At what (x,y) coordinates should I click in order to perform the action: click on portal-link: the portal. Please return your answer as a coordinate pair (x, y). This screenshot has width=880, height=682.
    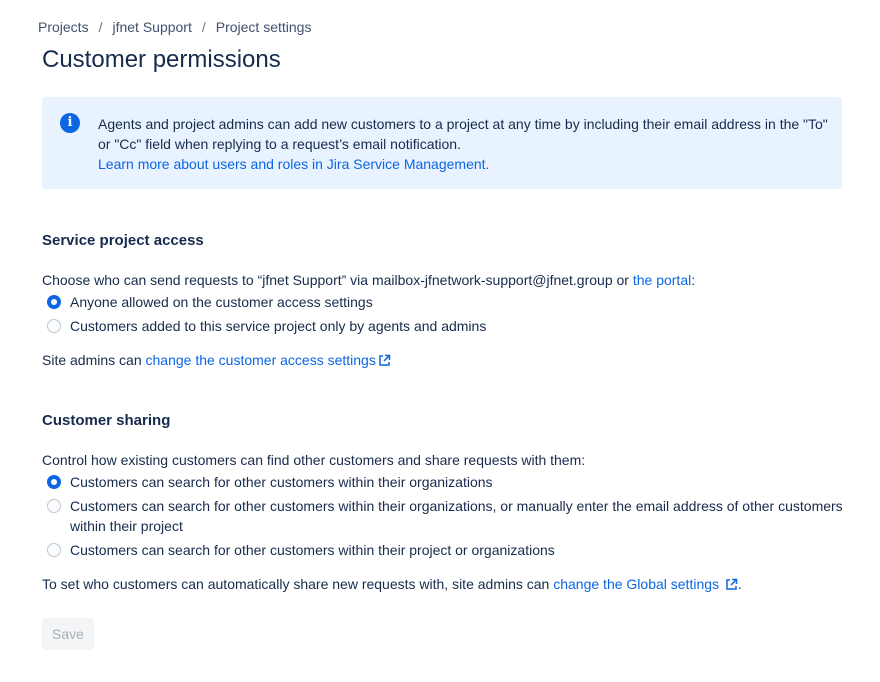
    Looking at the image, I should click on (662, 280).